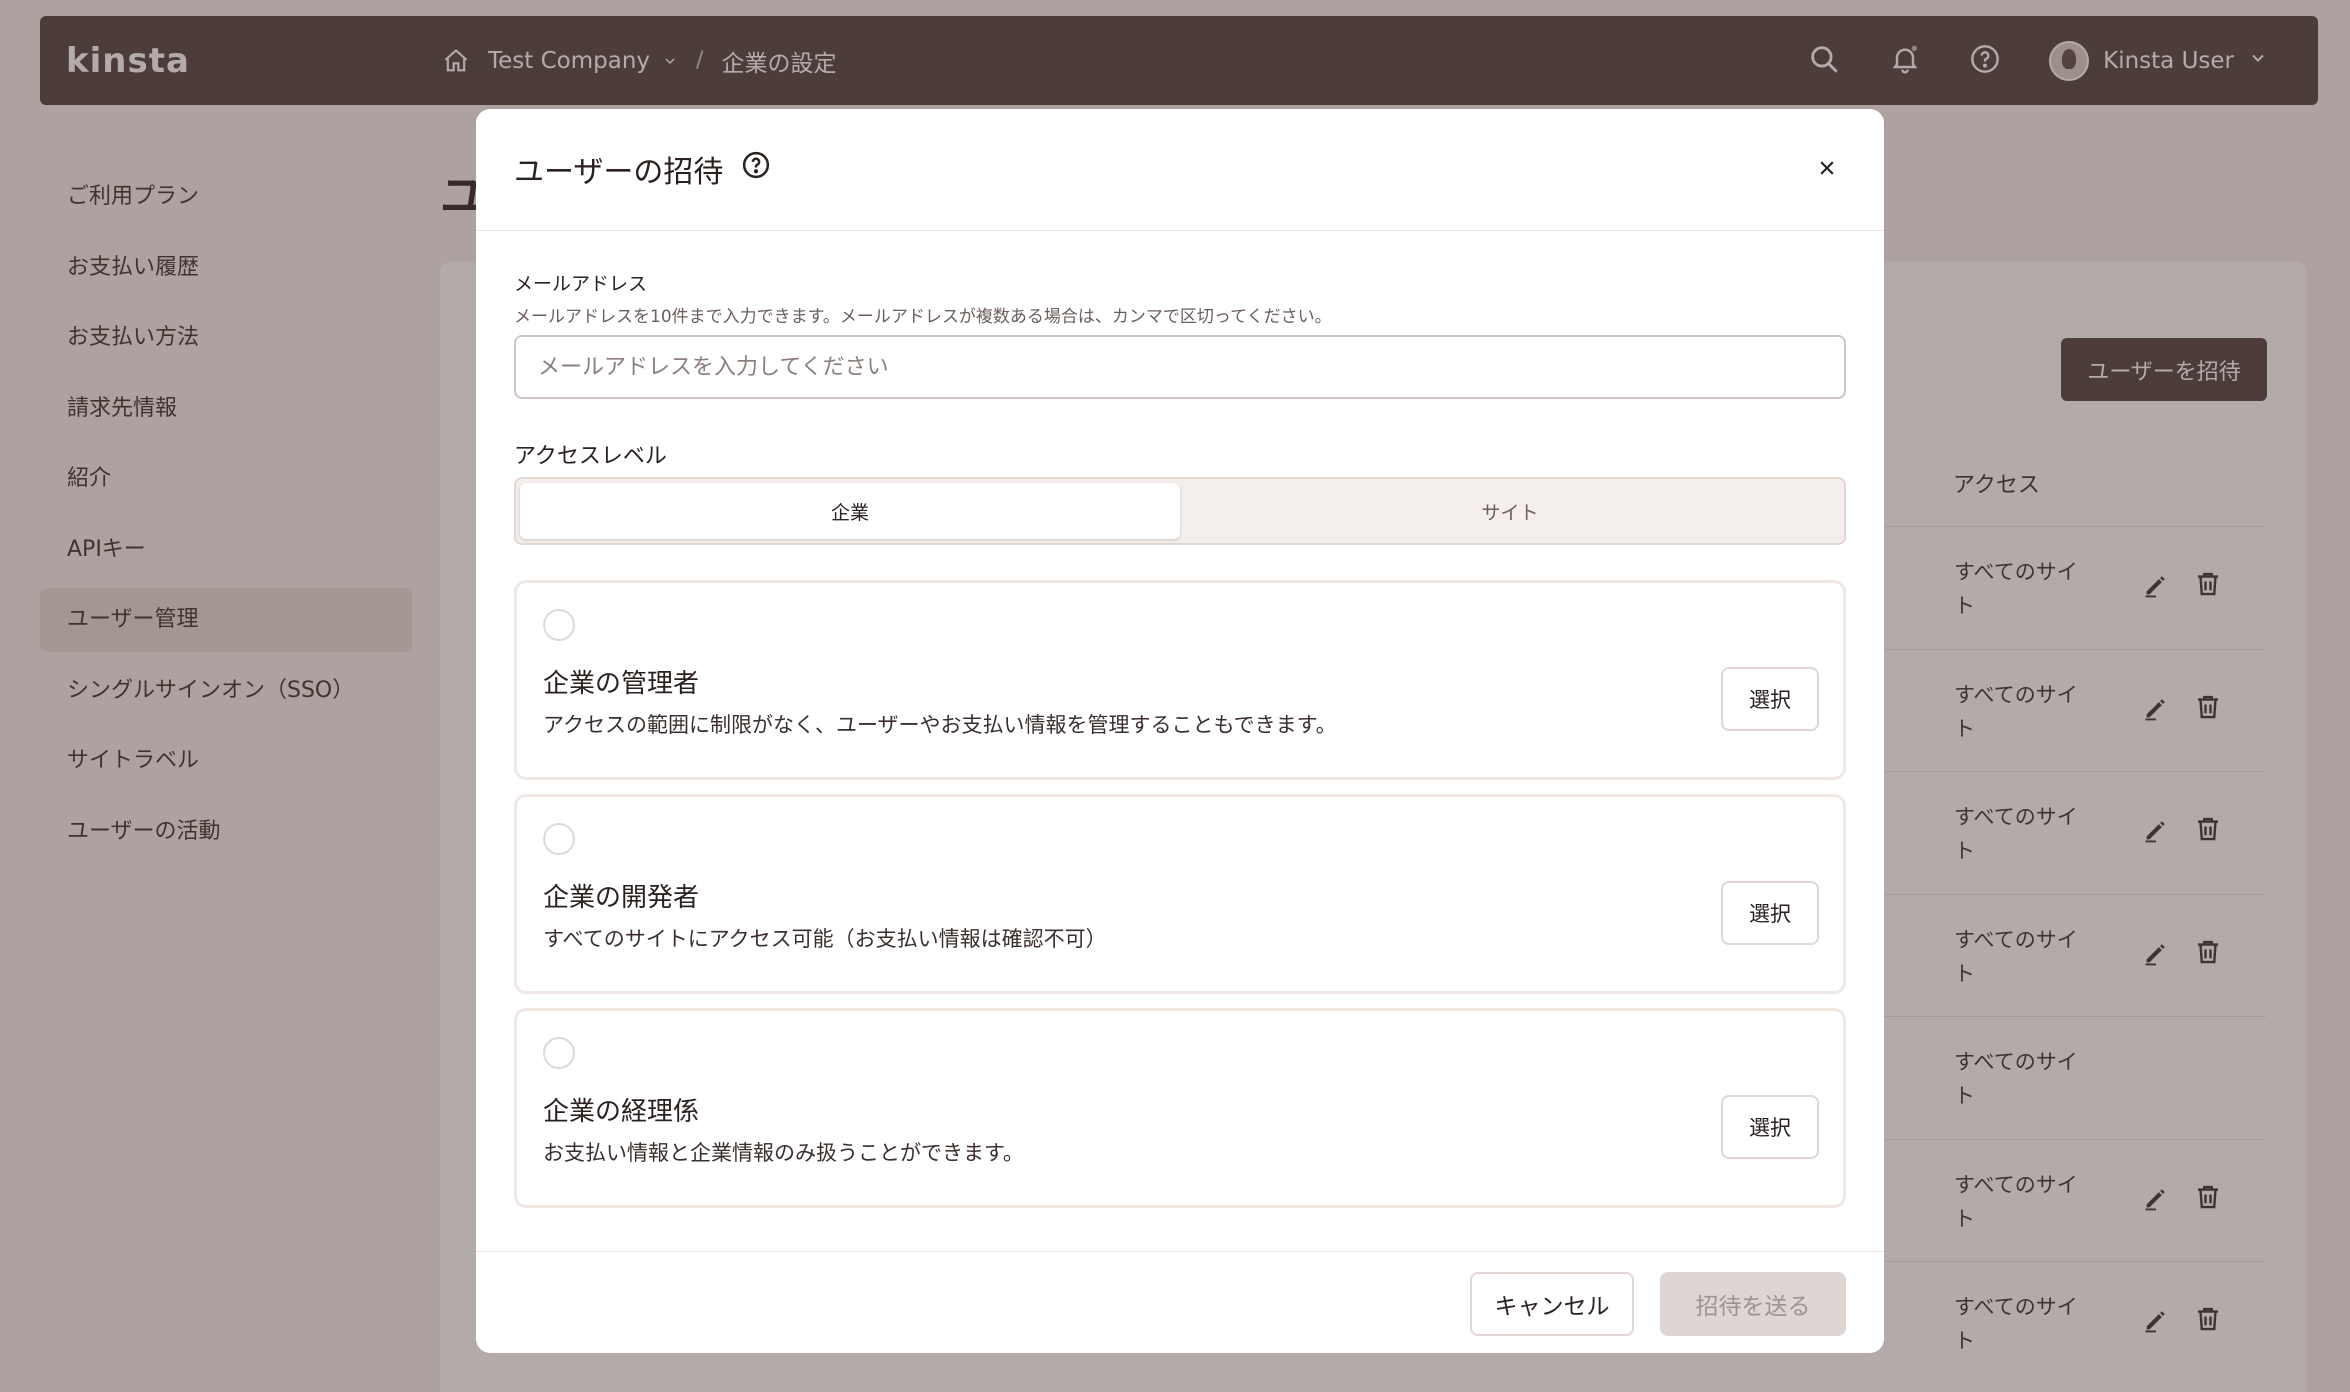  I want to click on access-option-company: 企業, so click(850, 511).